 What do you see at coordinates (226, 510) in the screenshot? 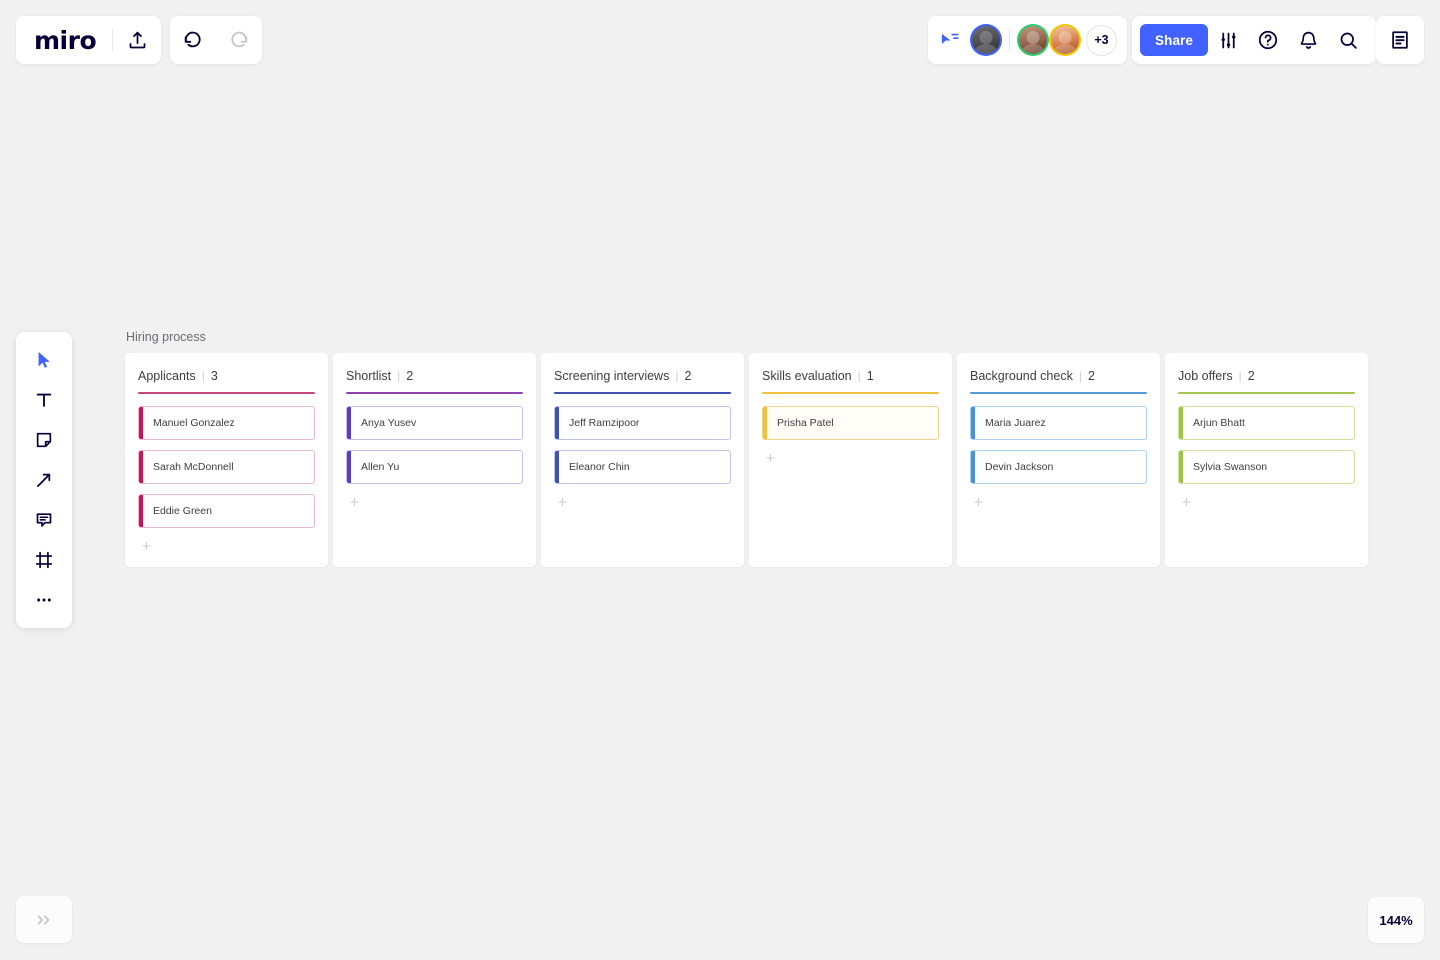
I see `kanban-card: Eddie Green` at bounding box center [226, 510].